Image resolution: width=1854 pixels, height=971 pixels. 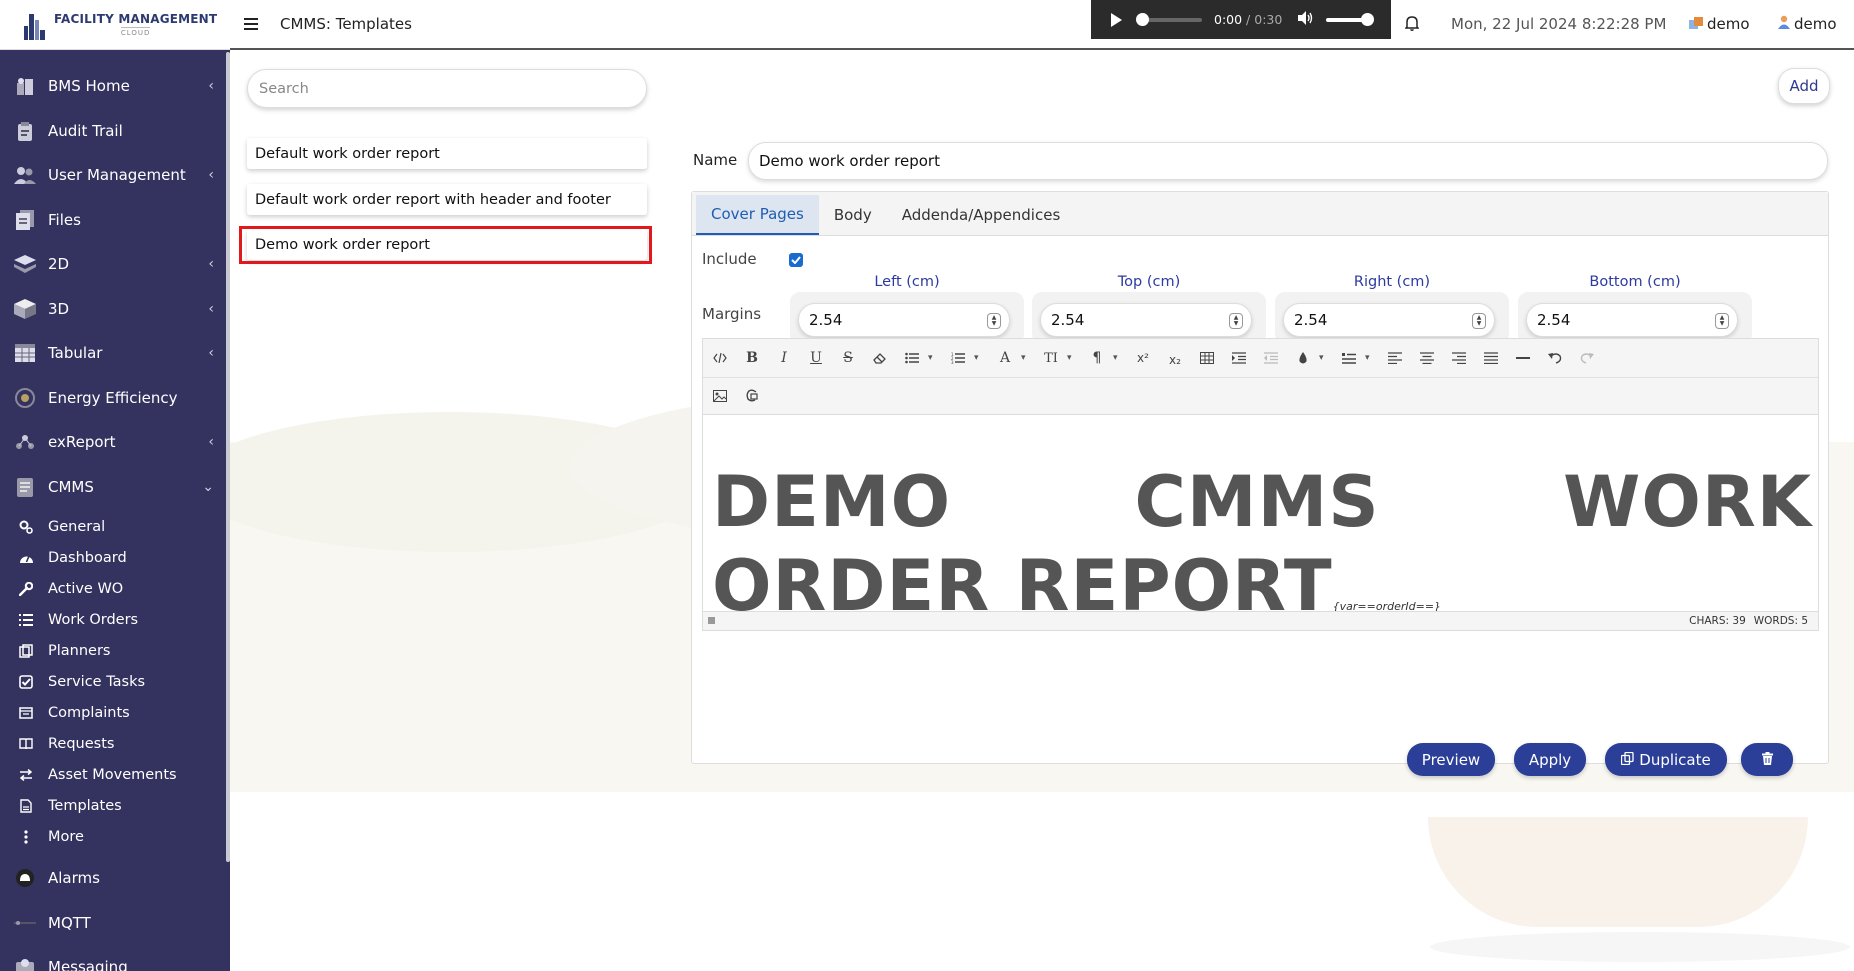 What do you see at coordinates (115, 619) in the screenshot?
I see `sidebar-sub-work-orders: Work Orders` at bounding box center [115, 619].